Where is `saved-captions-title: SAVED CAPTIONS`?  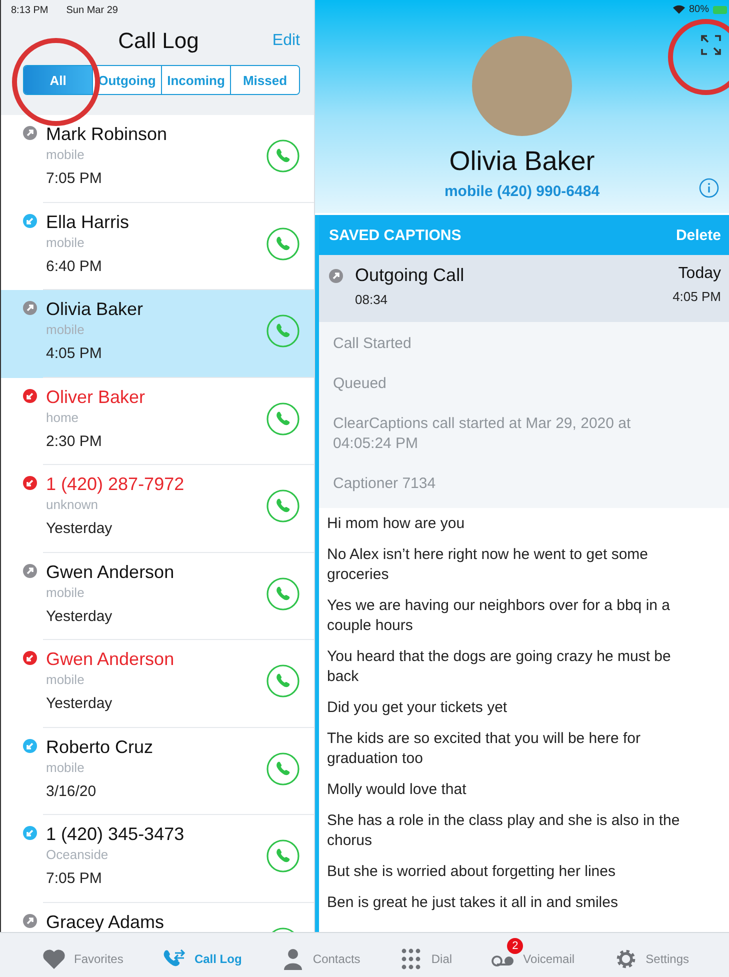 saved-captions-title: SAVED CAPTIONS is located at coordinates (395, 235).